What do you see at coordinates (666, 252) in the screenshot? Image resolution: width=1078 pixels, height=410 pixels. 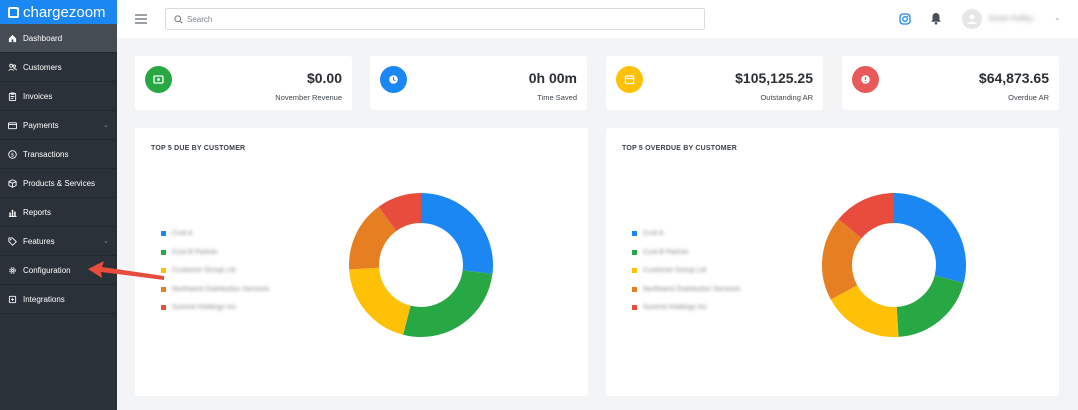 I see `legend-label: Cust B Partner` at bounding box center [666, 252].